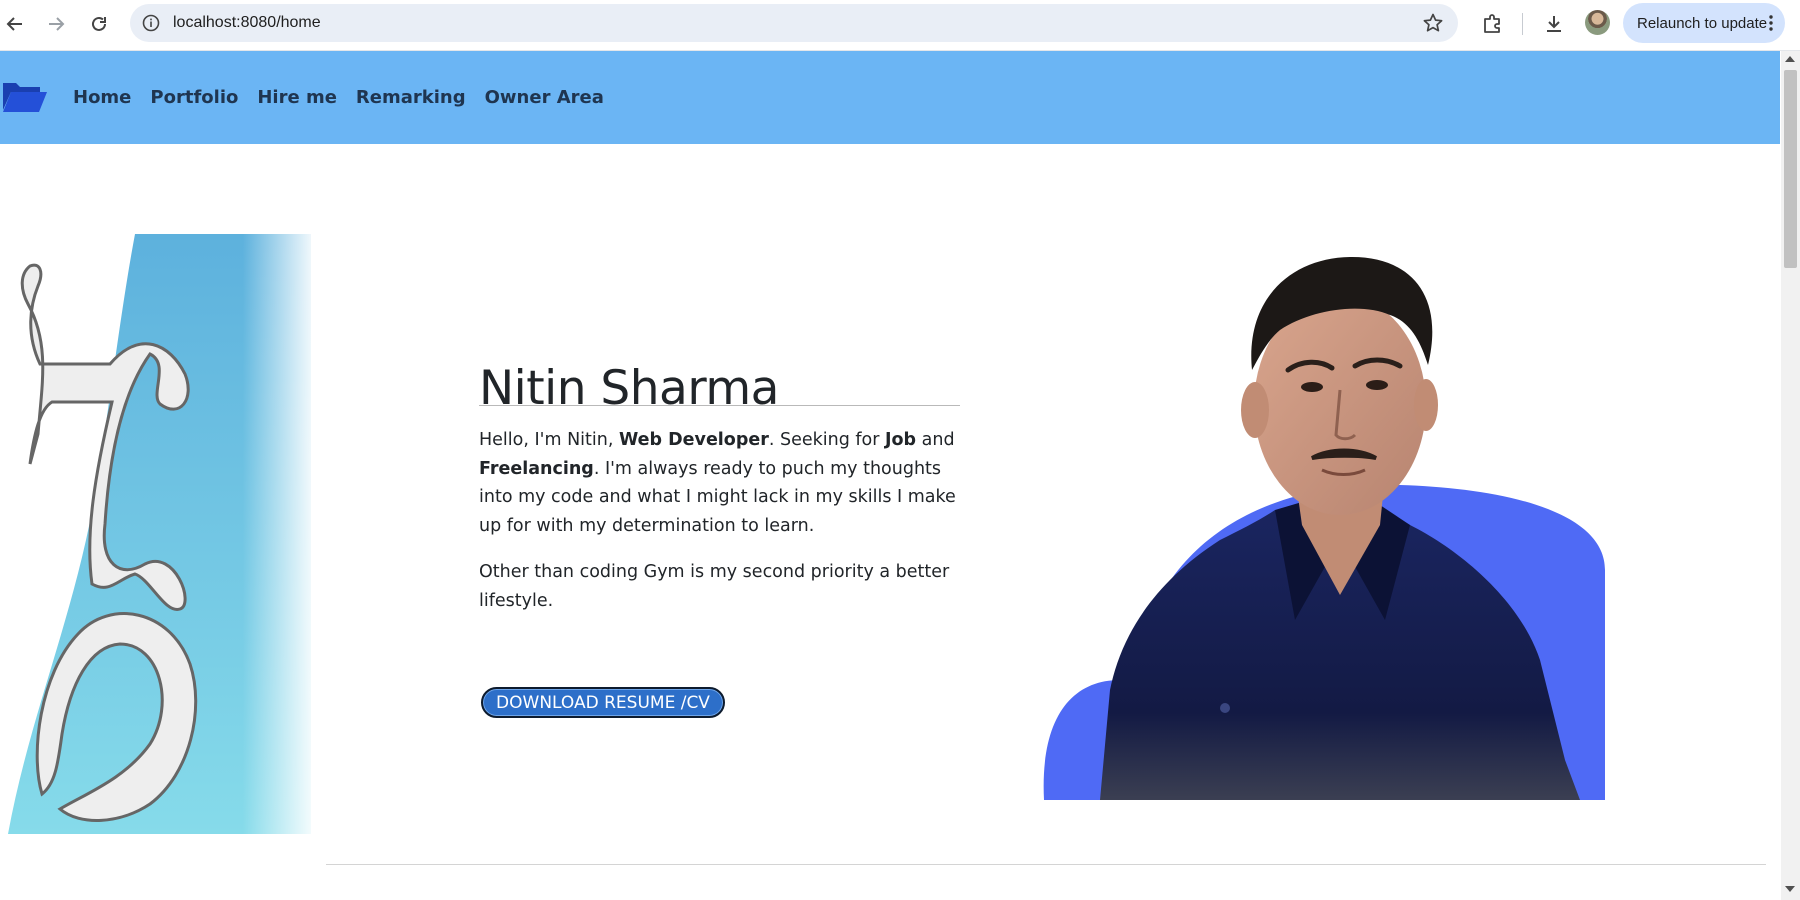  What do you see at coordinates (629, 389) in the screenshot?
I see `profile-name: Nitin Sharma` at bounding box center [629, 389].